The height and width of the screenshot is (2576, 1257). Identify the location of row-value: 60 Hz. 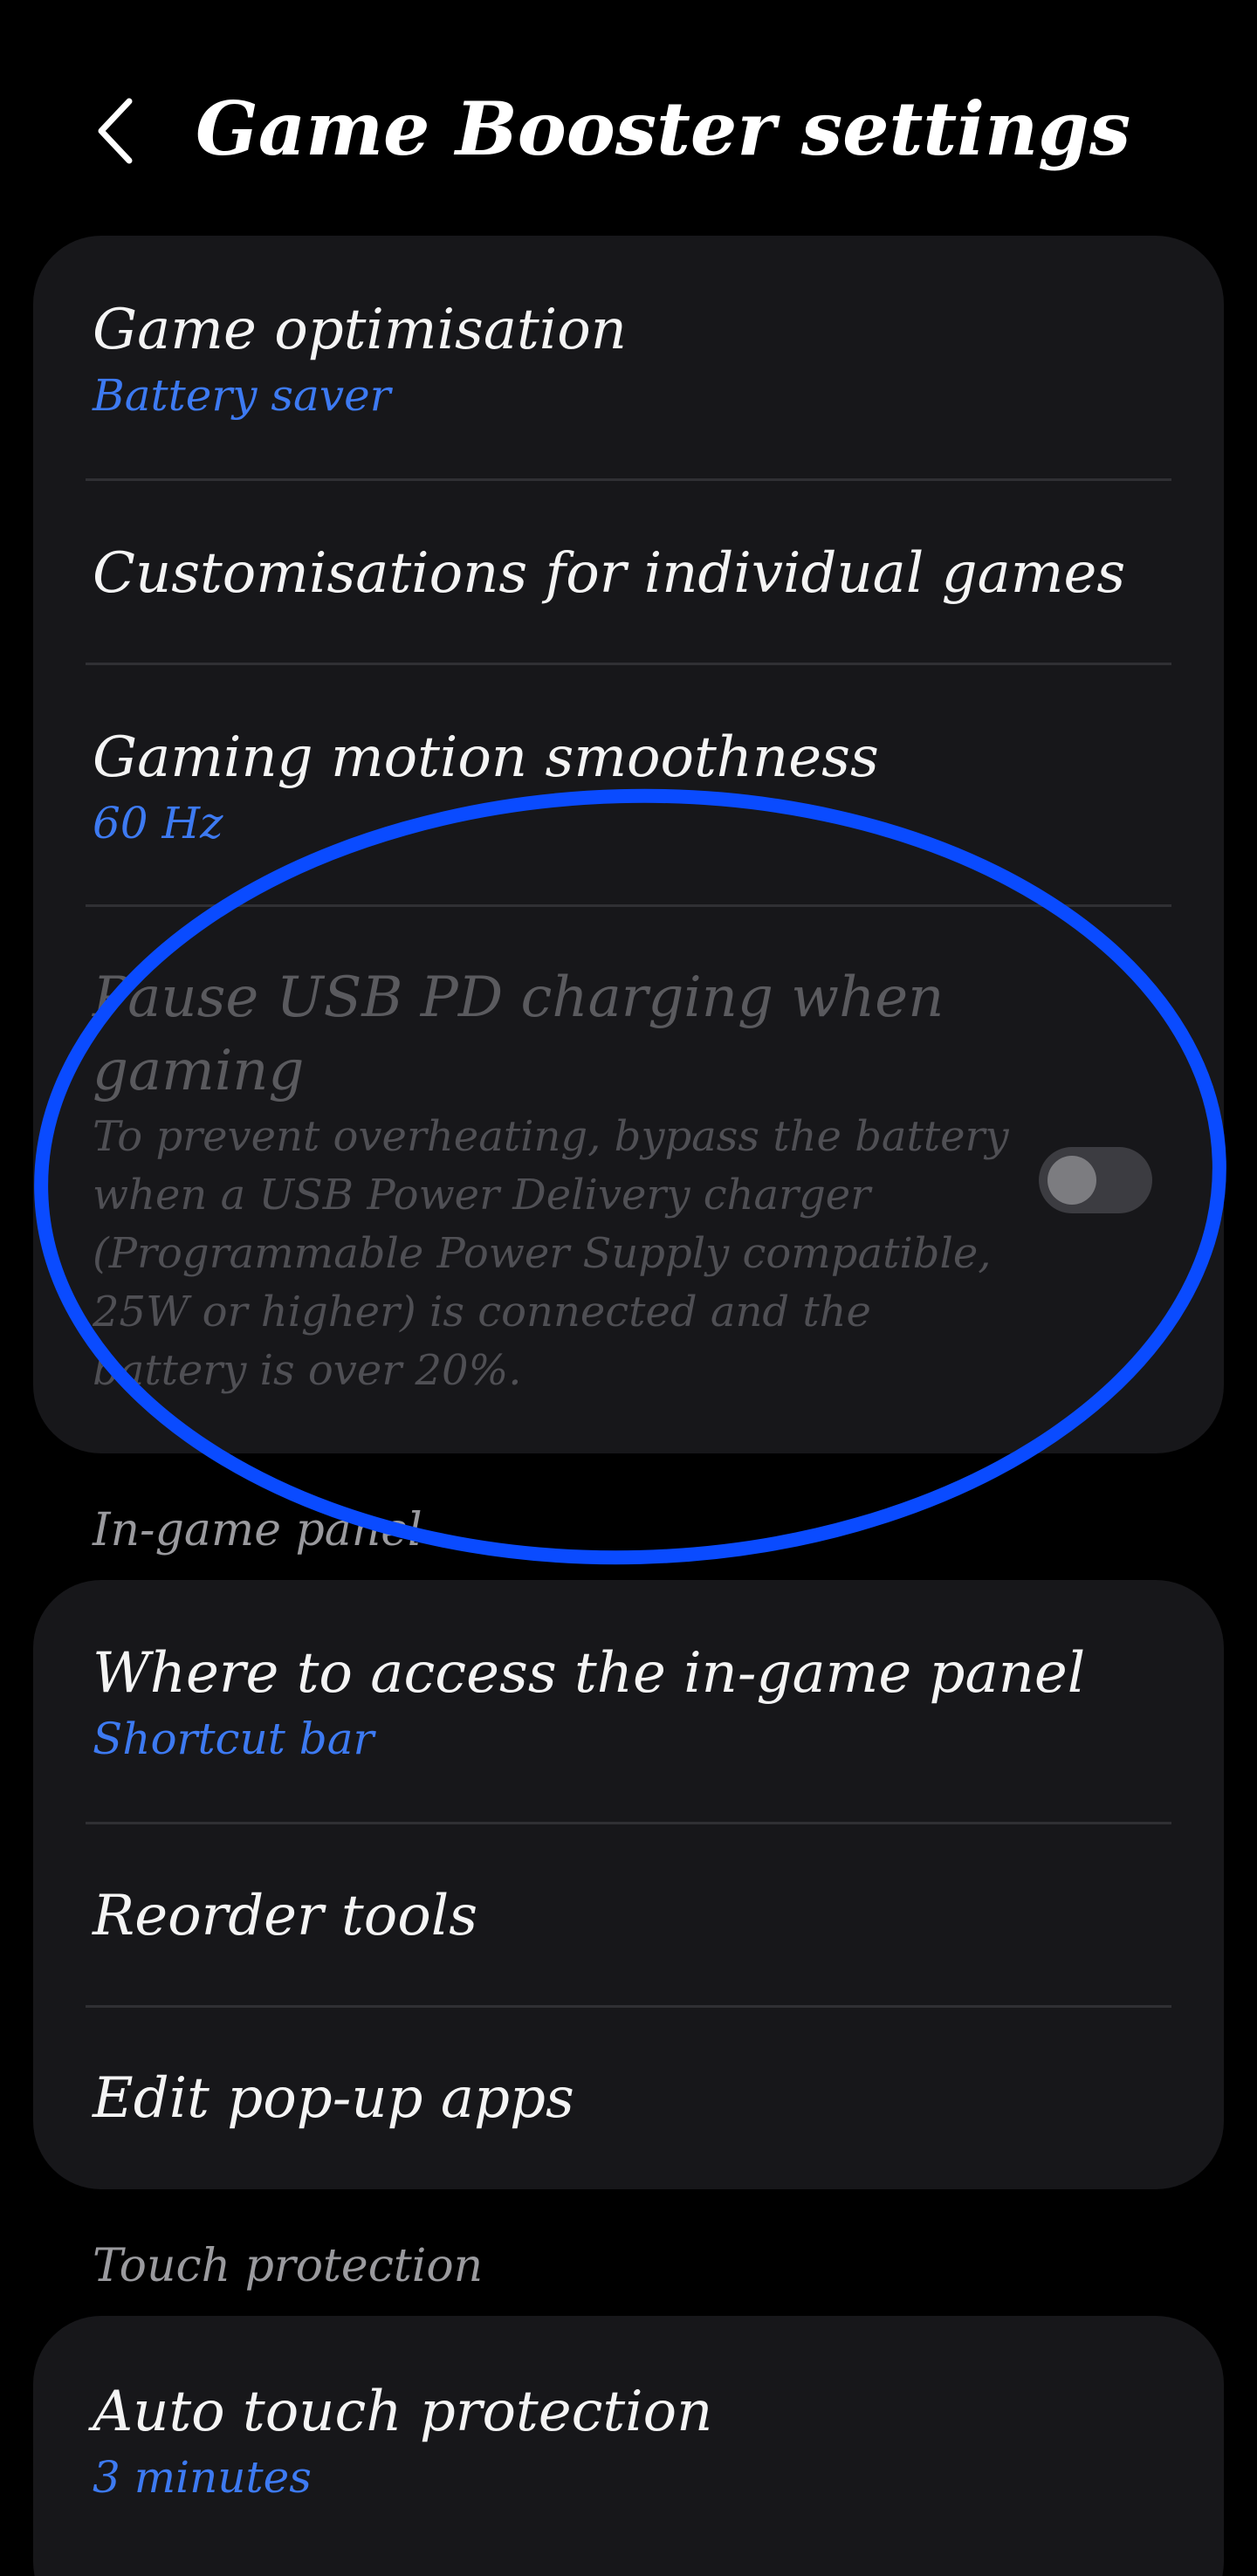
(158, 823).